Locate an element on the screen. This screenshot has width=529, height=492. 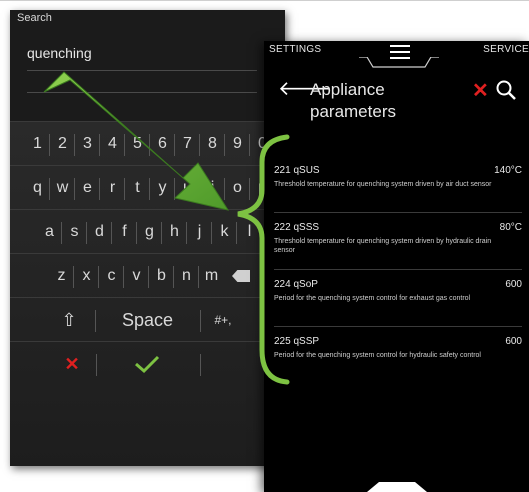
key-6: 6 is located at coordinates (162, 144).